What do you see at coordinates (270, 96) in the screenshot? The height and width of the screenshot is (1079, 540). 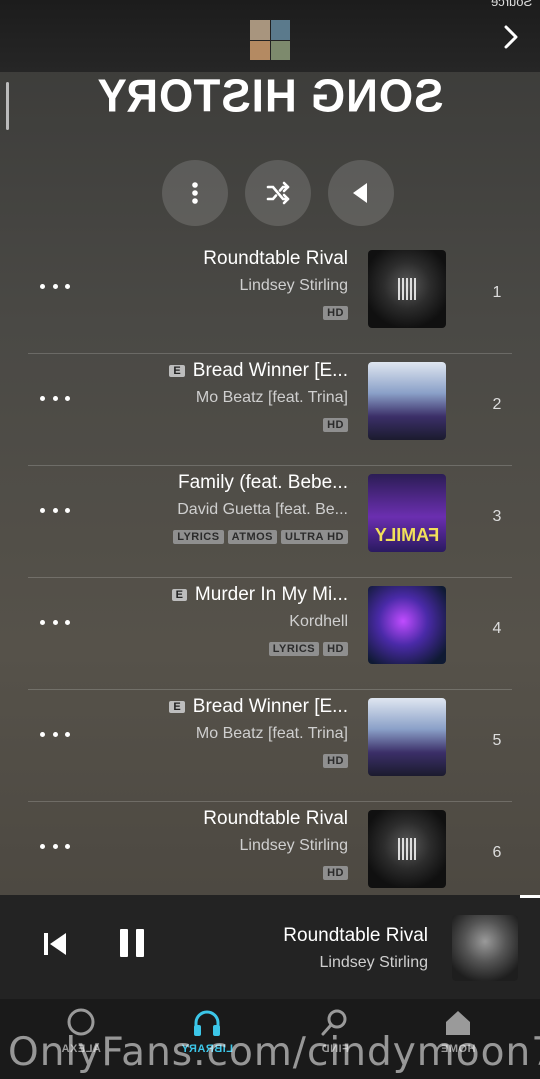 I see `page-title: SONG HISTORY` at bounding box center [270, 96].